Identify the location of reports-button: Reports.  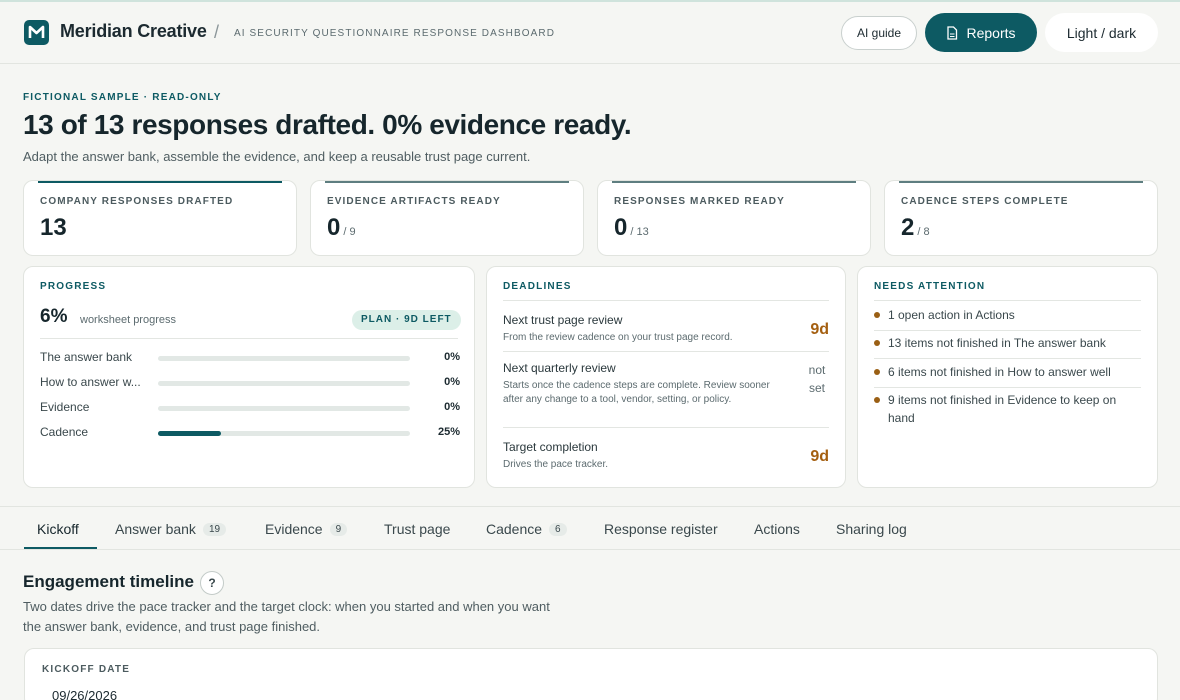
(981, 32).